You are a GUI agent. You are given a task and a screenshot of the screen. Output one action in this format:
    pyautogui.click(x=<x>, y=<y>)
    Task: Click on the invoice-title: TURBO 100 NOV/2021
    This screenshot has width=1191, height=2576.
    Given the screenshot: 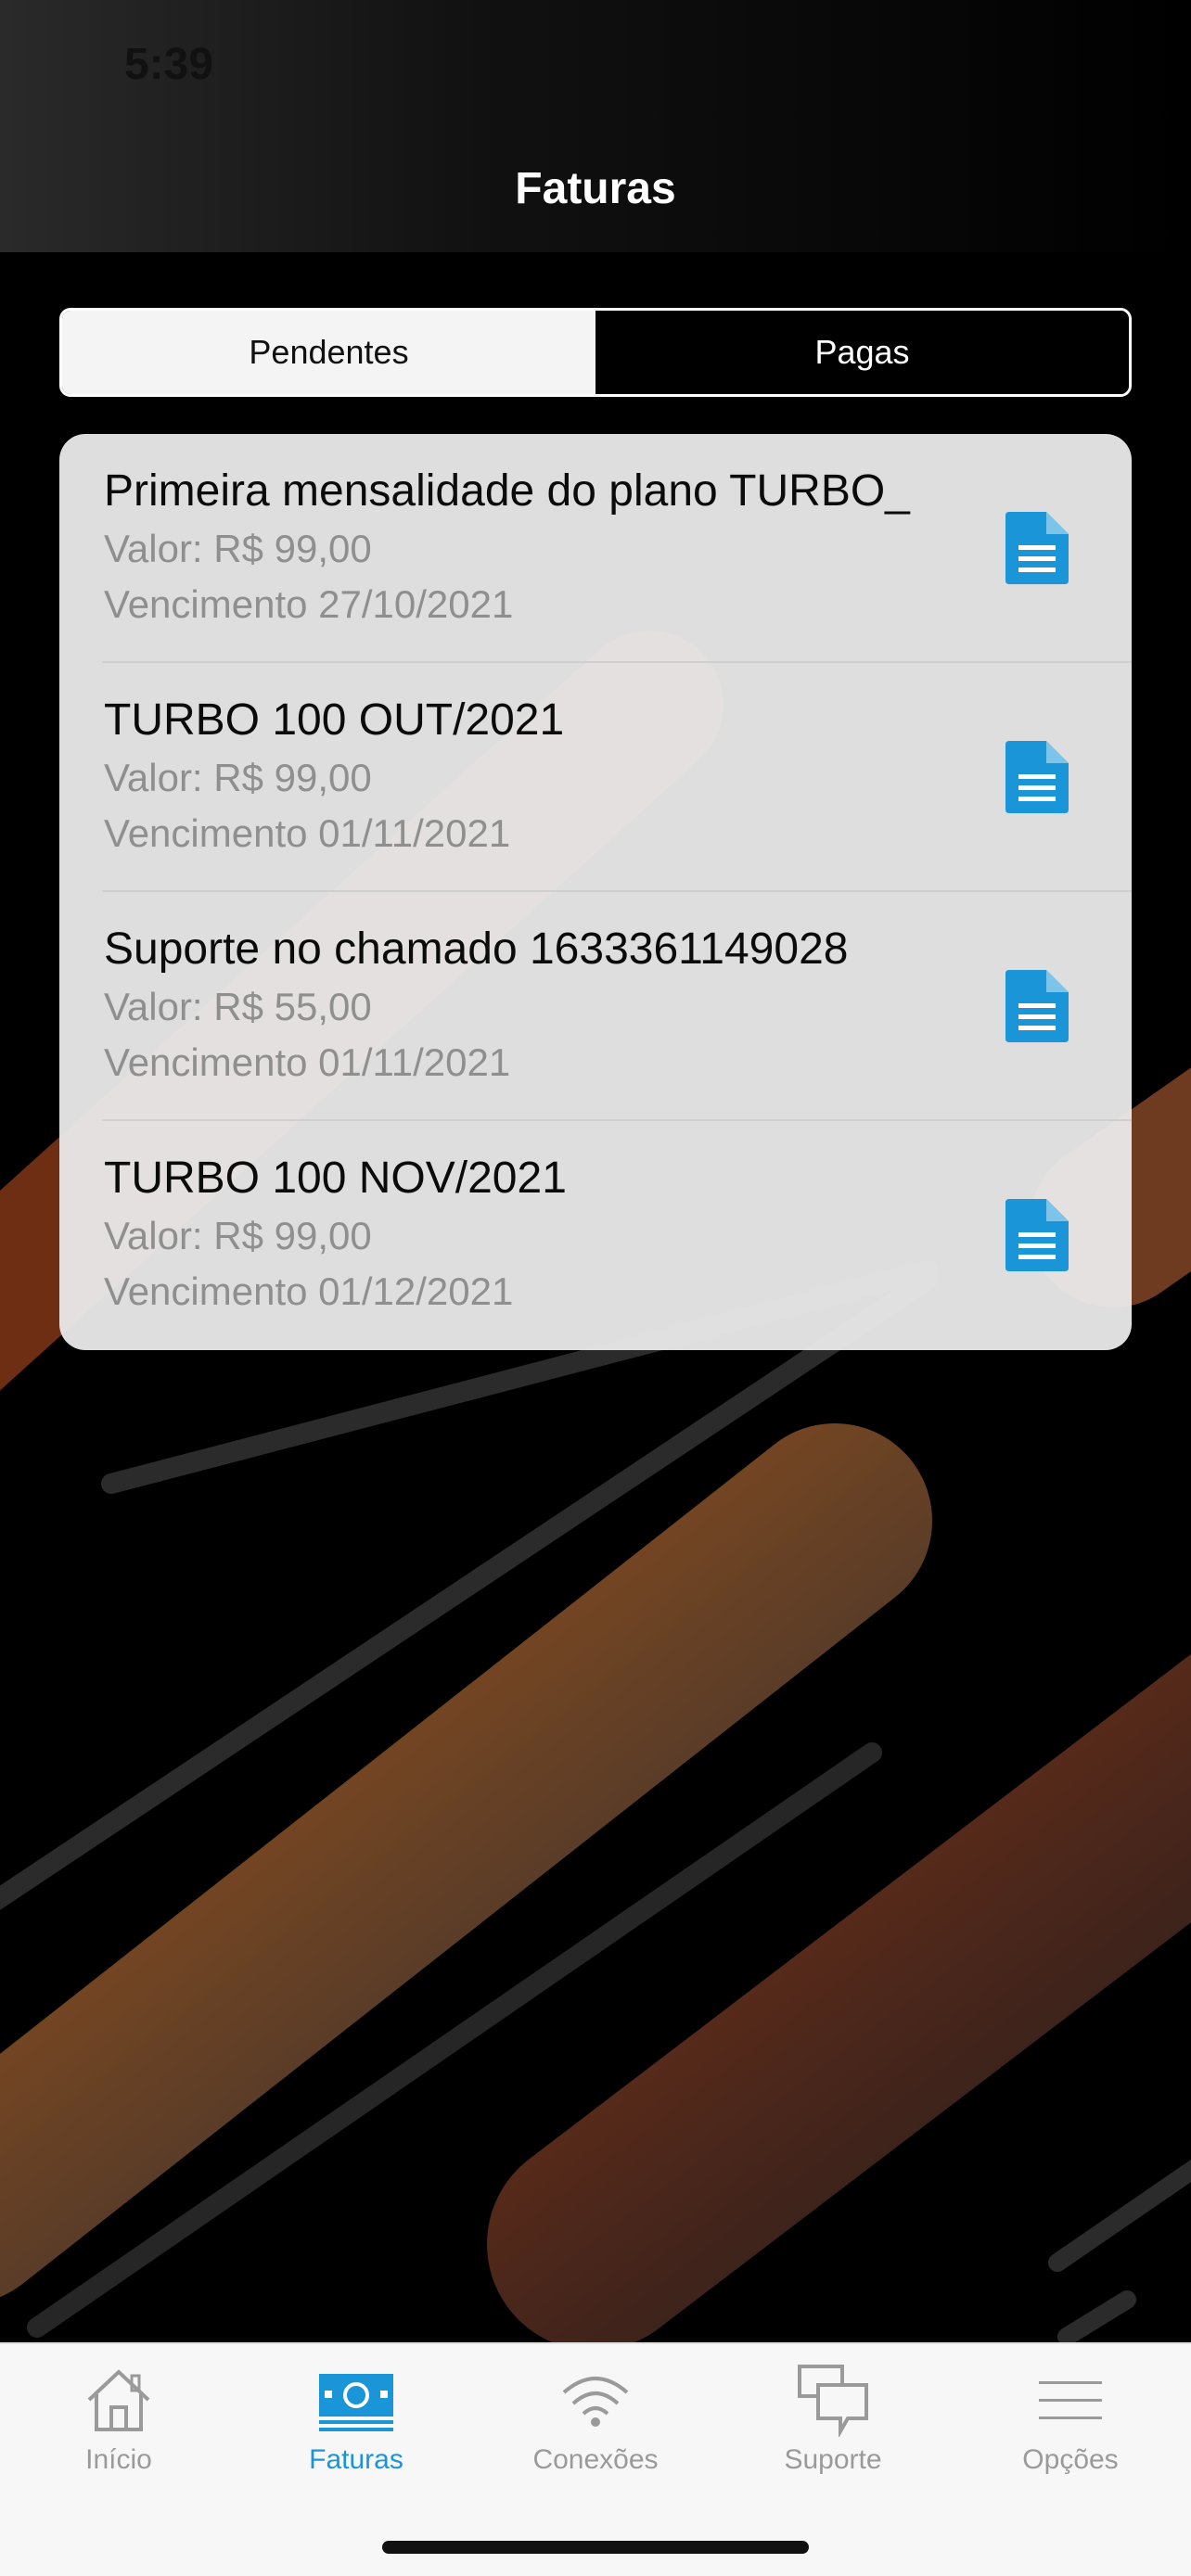 What is the action you would take?
    pyautogui.click(x=335, y=1178)
    